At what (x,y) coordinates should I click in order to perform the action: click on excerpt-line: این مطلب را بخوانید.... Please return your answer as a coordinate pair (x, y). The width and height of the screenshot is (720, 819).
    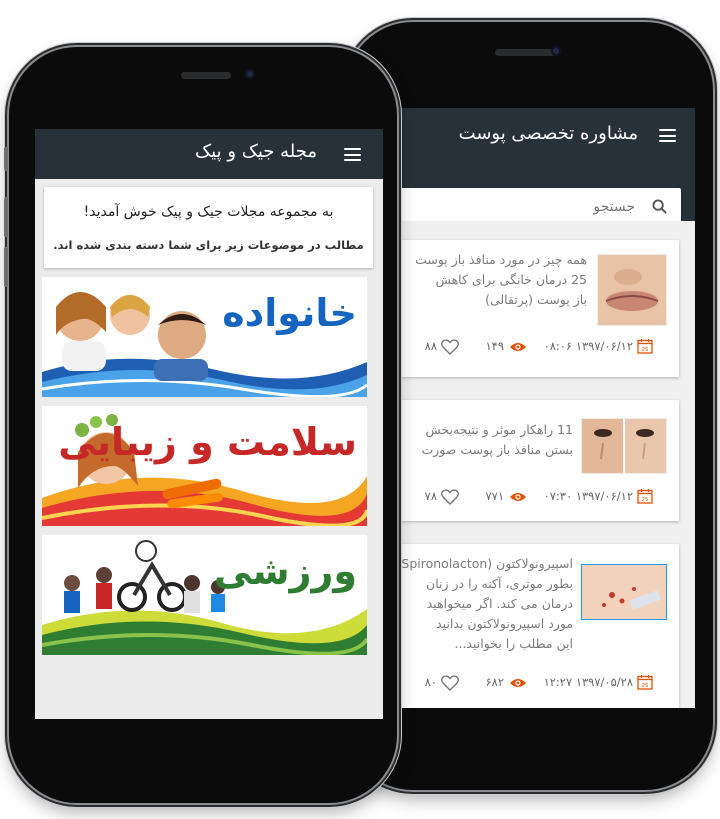
    Looking at the image, I should click on (513, 643).